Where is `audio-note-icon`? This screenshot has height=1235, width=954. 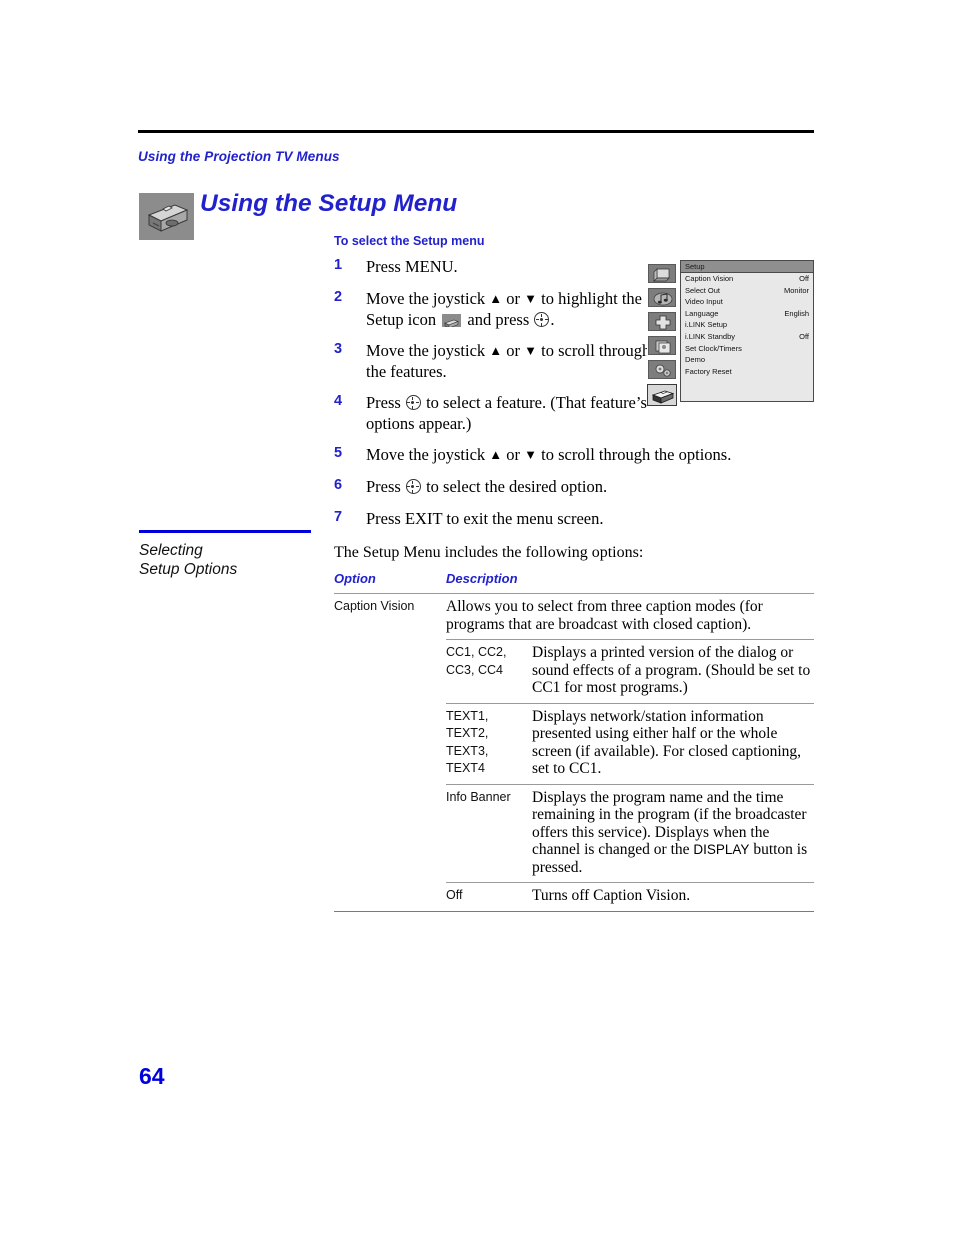 audio-note-icon is located at coordinates (662, 297).